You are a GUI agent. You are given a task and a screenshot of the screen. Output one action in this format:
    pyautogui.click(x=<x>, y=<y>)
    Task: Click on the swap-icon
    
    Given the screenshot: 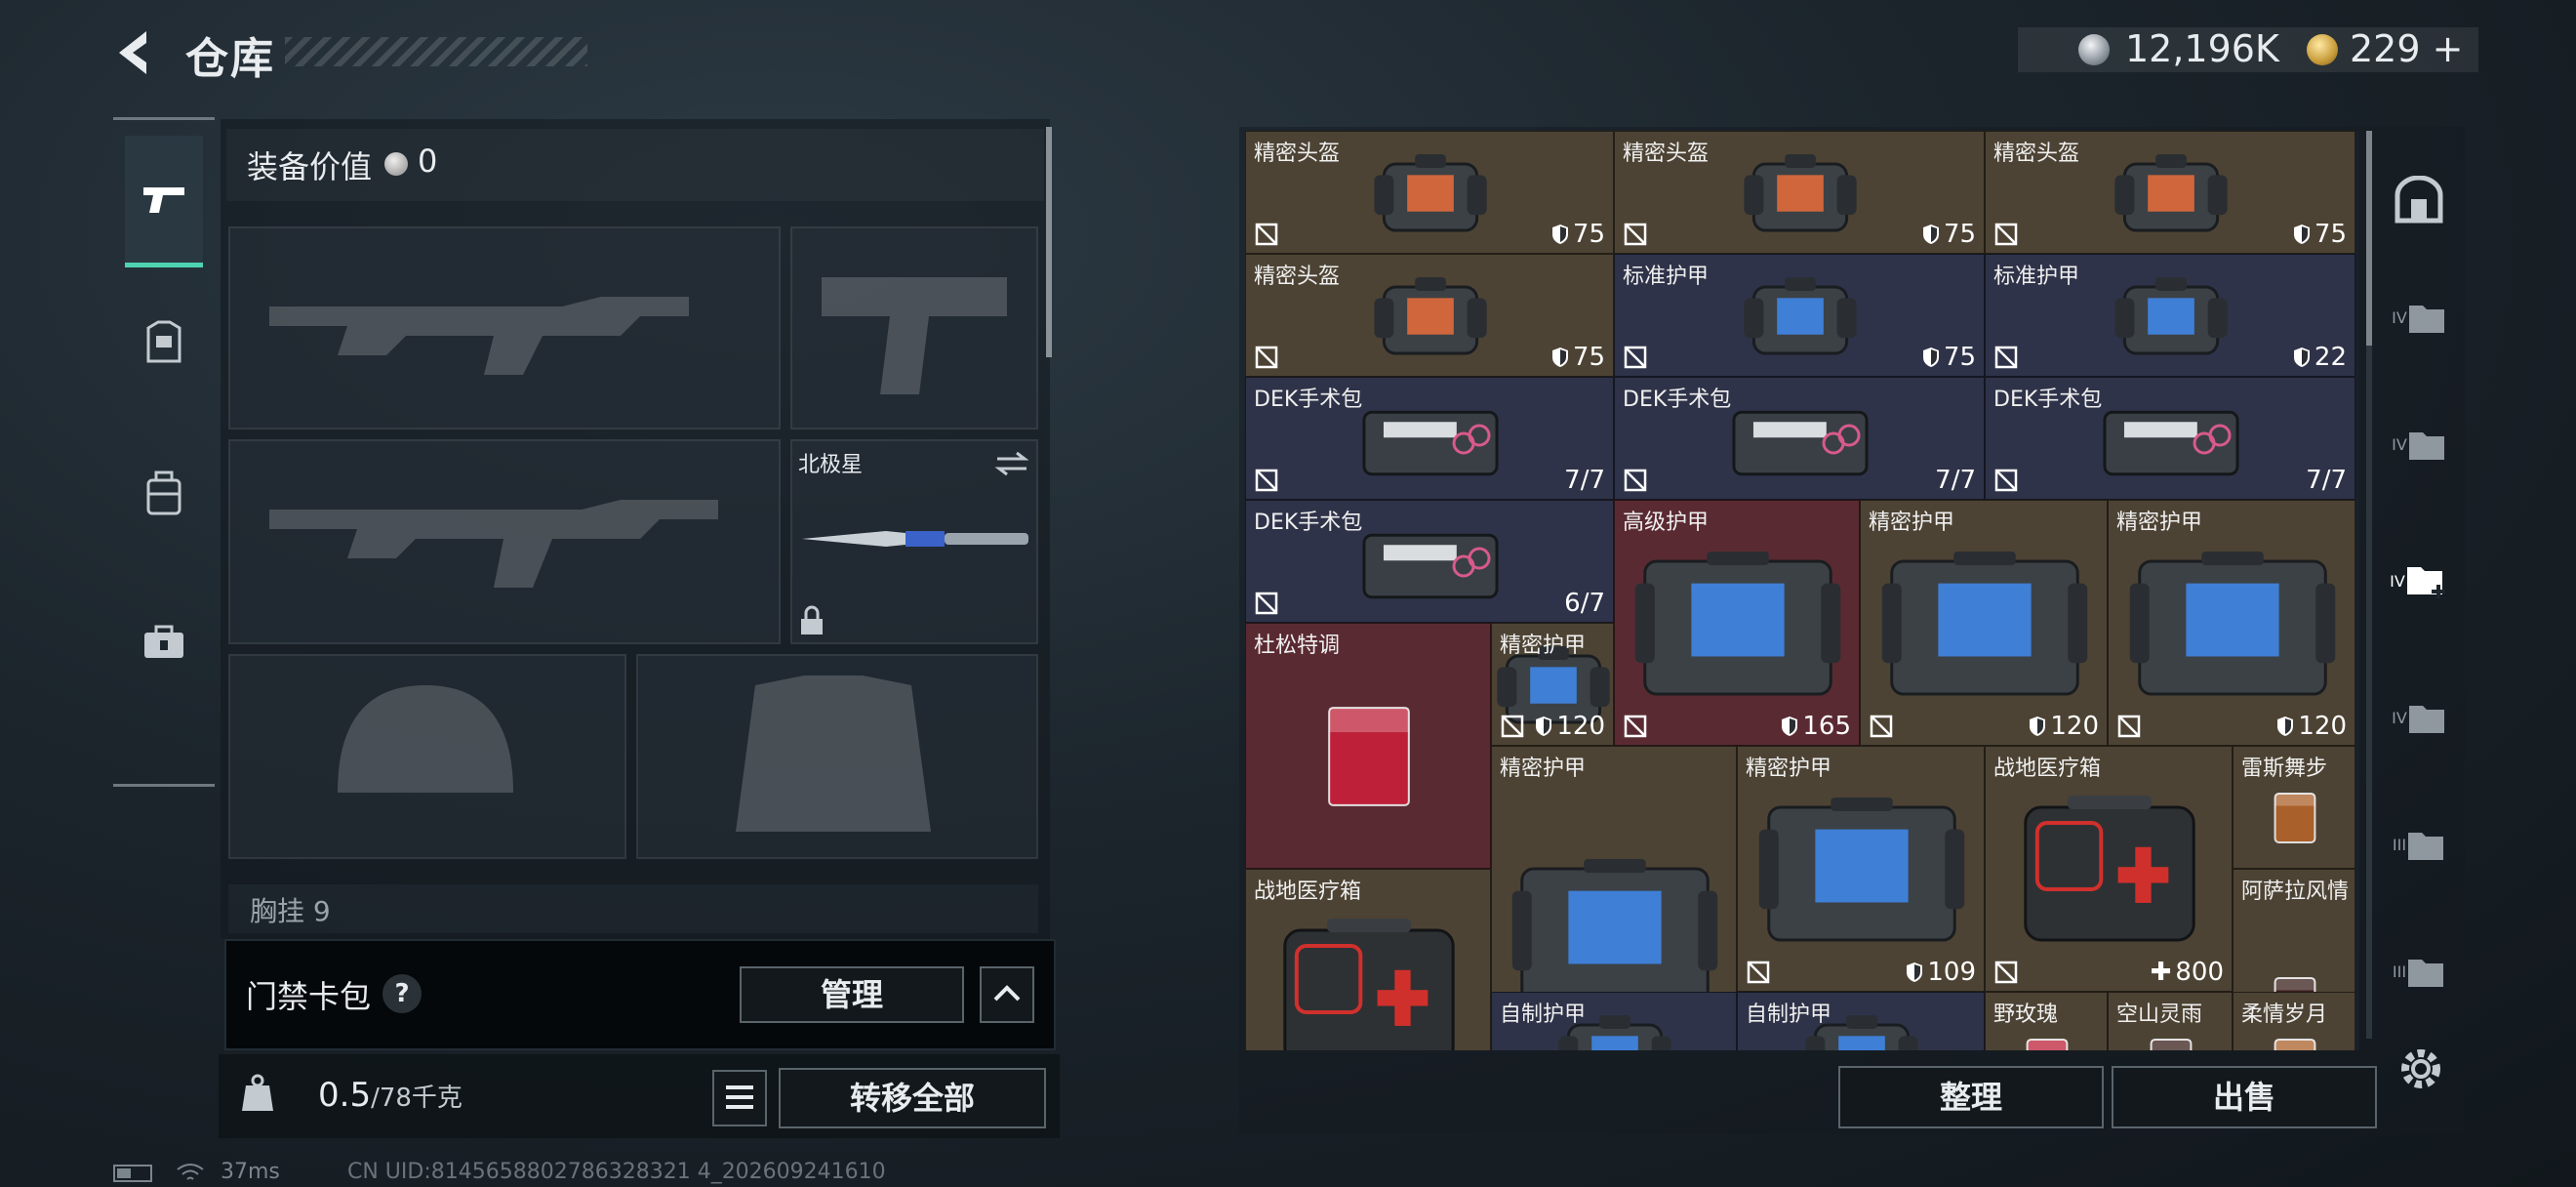 What is the action you would take?
    pyautogui.click(x=1011, y=463)
    